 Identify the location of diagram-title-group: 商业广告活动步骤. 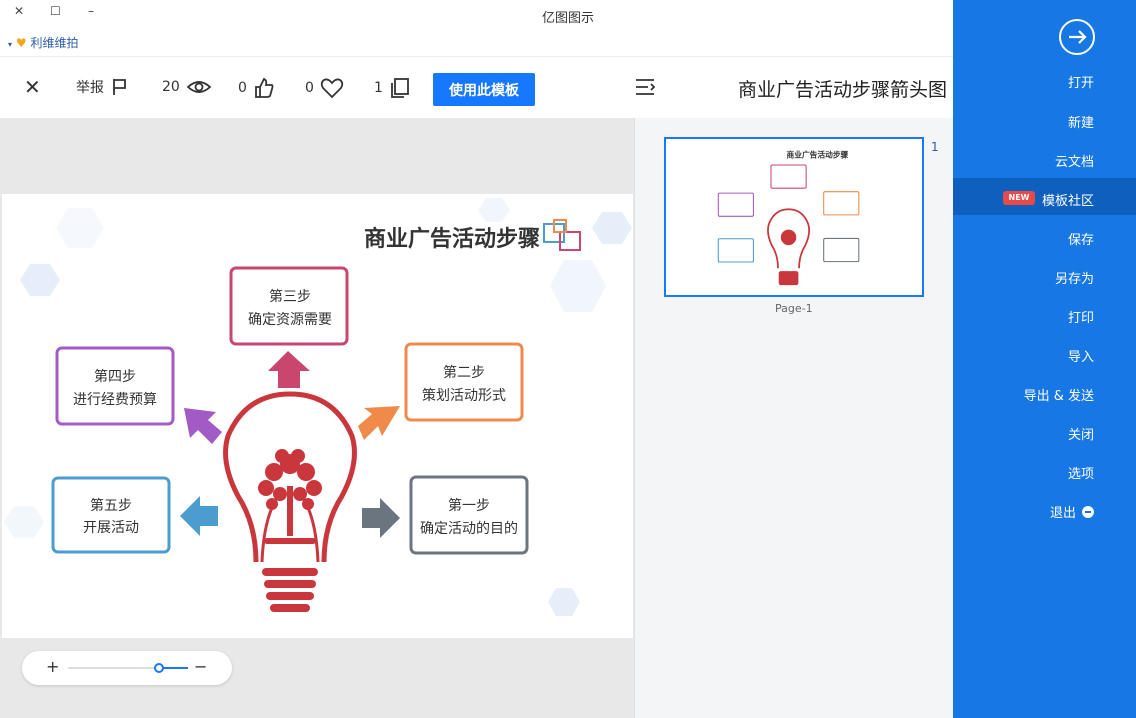
(472, 235).